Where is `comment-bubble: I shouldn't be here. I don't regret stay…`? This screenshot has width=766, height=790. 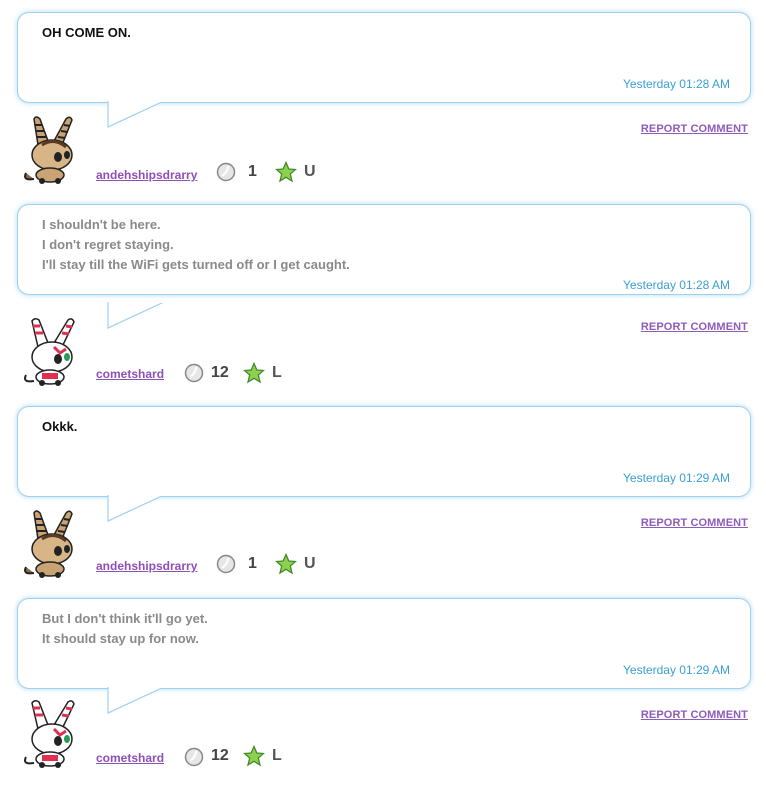 comment-bubble: I shouldn't be here. I don't regret stay… is located at coordinates (384, 249).